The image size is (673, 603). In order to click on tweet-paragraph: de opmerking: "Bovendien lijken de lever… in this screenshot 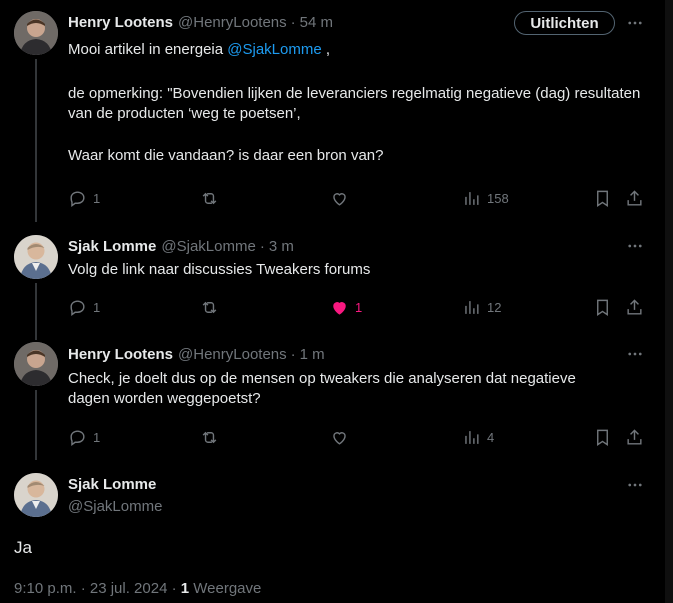, I will do `click(354, 103)`.